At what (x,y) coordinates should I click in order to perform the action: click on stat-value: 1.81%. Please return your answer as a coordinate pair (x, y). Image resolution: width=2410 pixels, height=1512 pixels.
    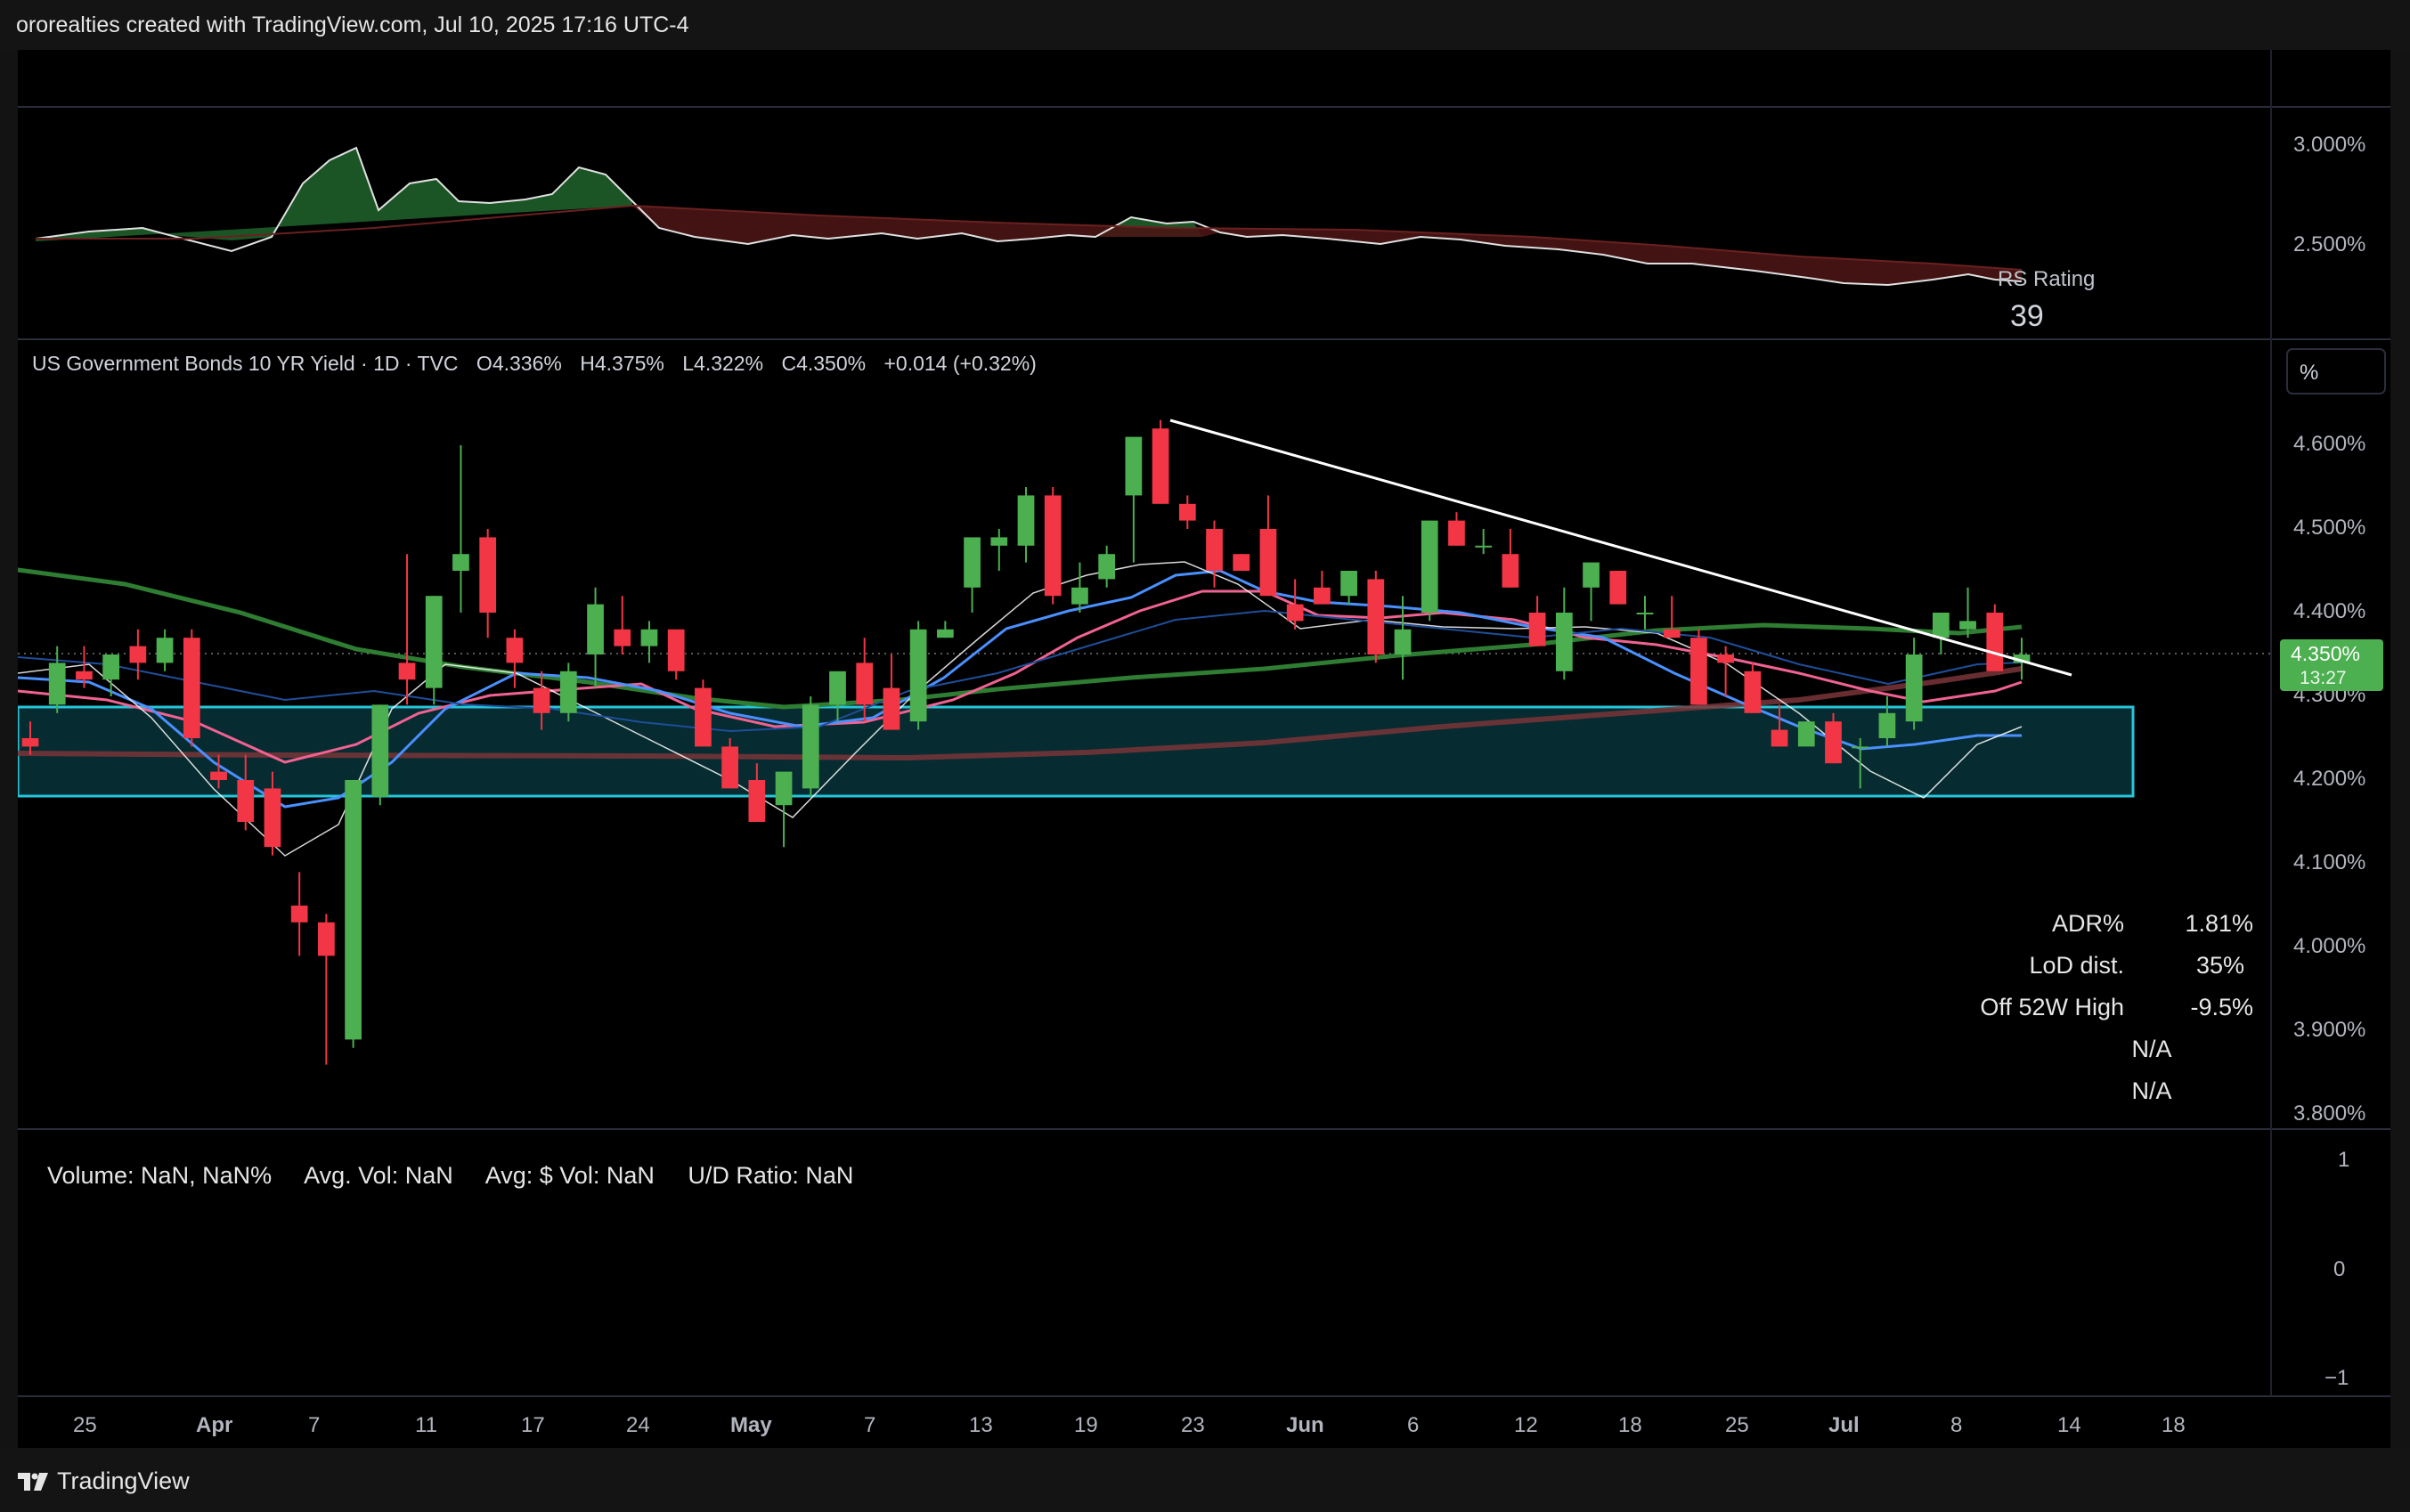
    Looking at the image, I should click on (2219, 923).